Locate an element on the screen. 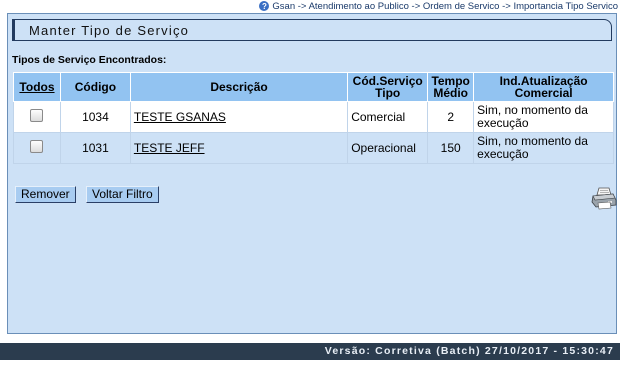 The image size is (620, 365). results-label: Tipos de Serviço Encontrados: is located at coordinates (89, 60).